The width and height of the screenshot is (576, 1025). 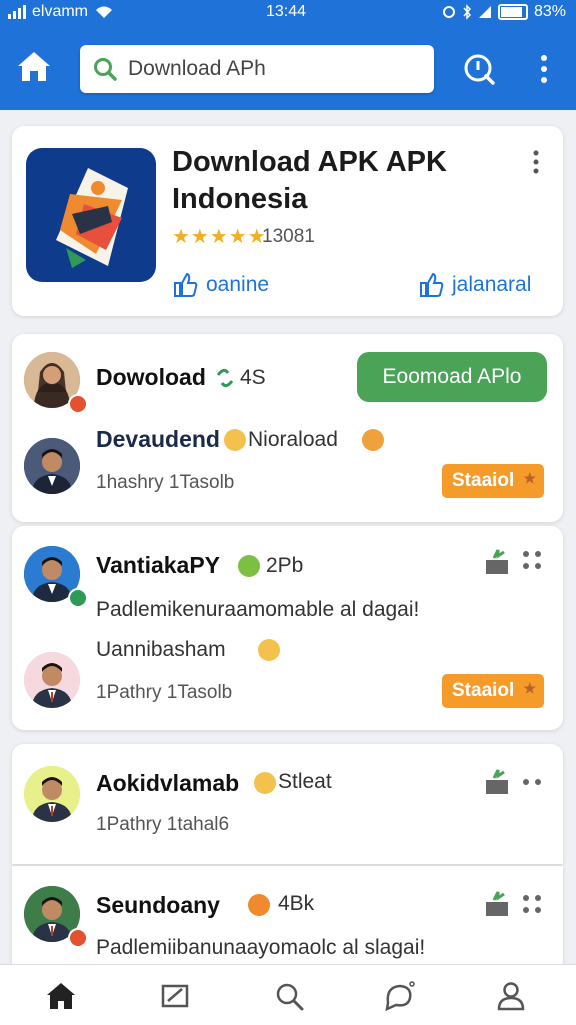 What do you see at coordinates (91, 215) in the screenshot?
I see `app-icon` at bounding box center [91, 215].